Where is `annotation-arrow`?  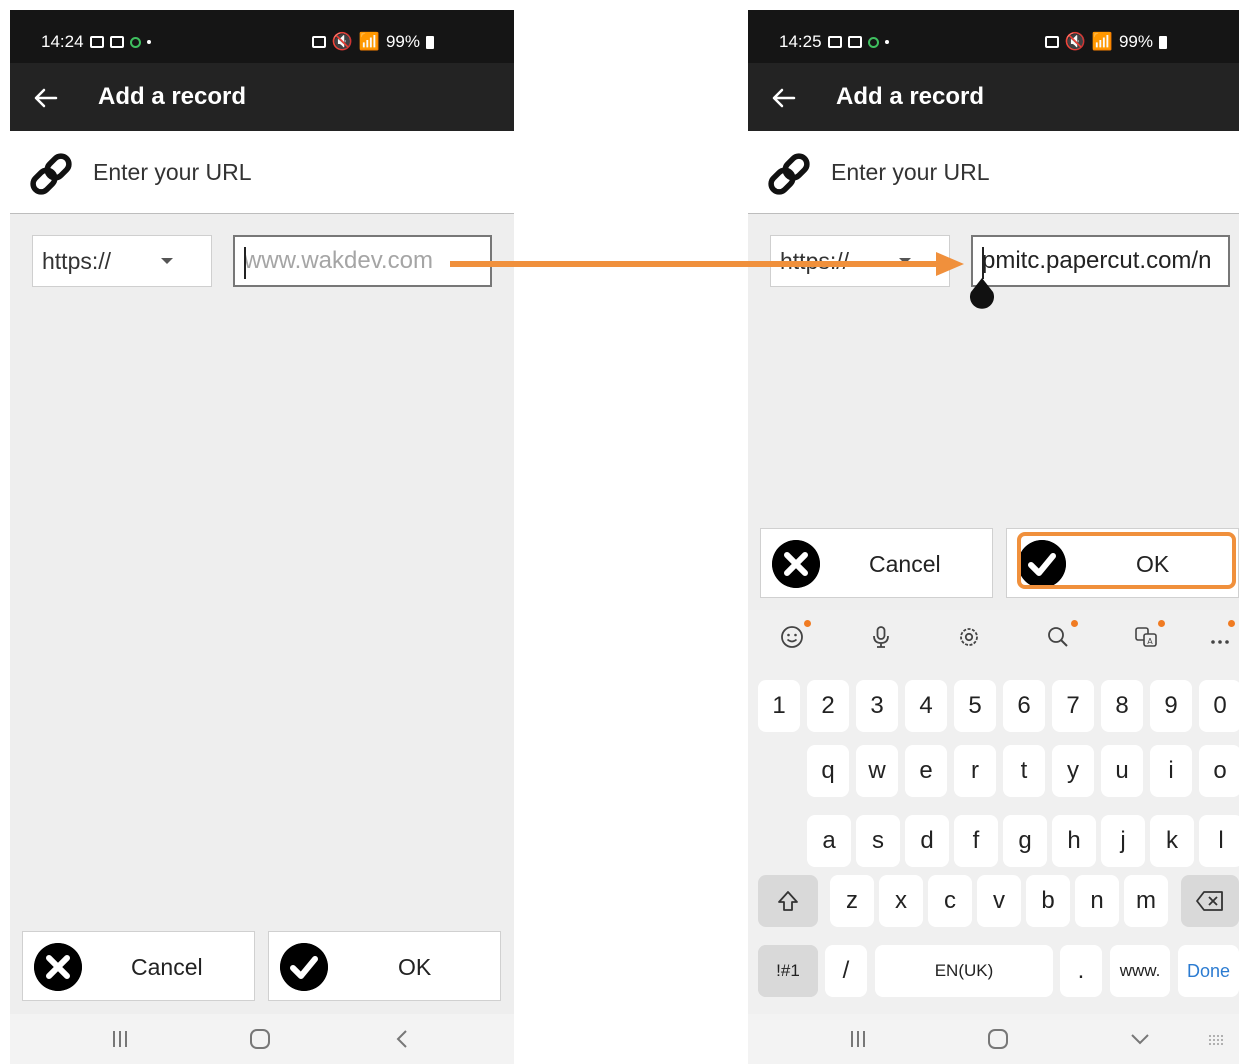
annotation-arrow is located at coordinates (707, 264).